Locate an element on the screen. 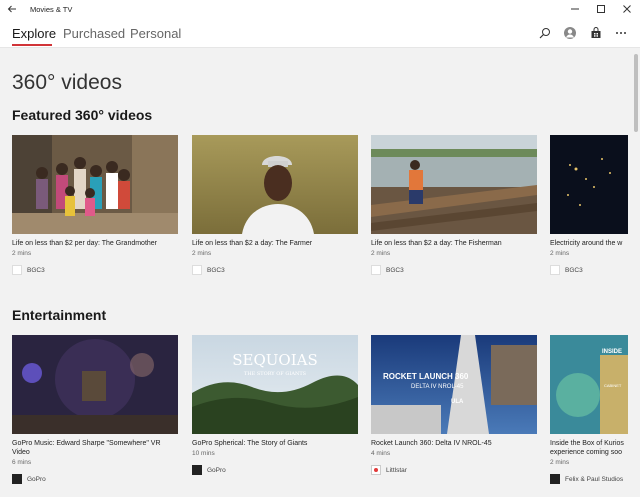 This screenshot has width=640, height=497. video-title: Life on less than $2 a day: The Farmer is located at coordinates (252, 243).